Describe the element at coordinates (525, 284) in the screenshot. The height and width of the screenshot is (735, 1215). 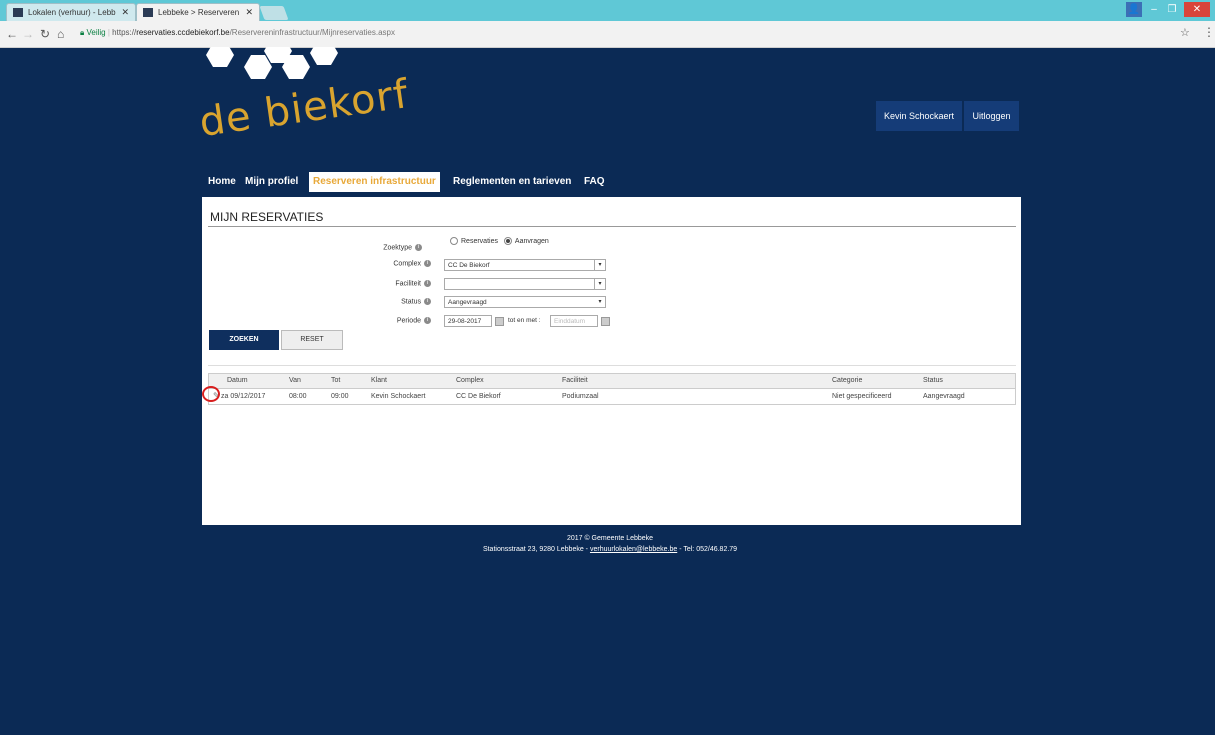
I see `faciliteit-select: ▾` at that location.